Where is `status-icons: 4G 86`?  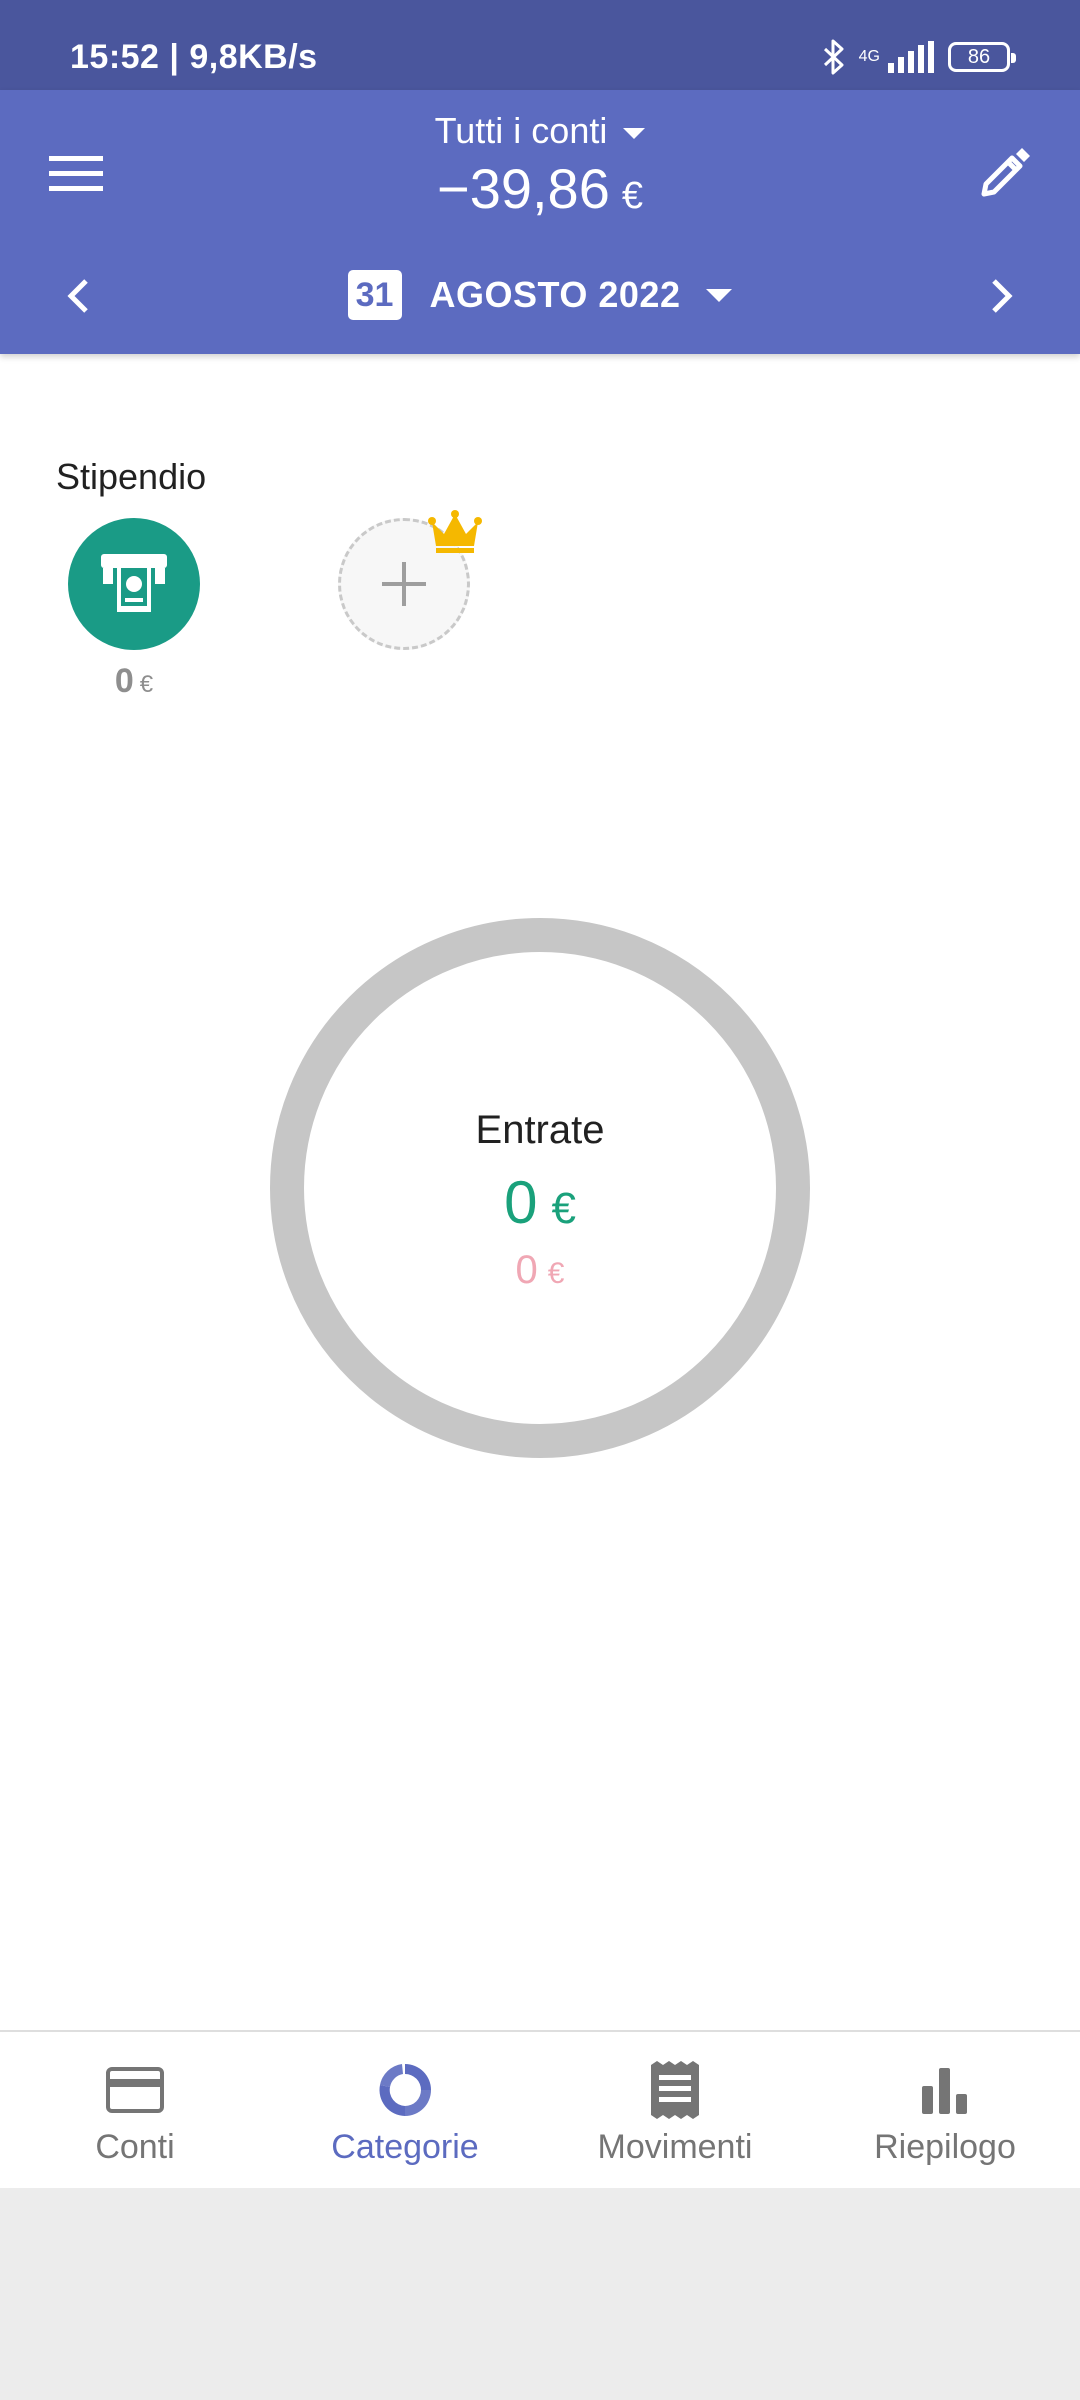 status-icons: 4G 86 is located at coordinates (919, 57).